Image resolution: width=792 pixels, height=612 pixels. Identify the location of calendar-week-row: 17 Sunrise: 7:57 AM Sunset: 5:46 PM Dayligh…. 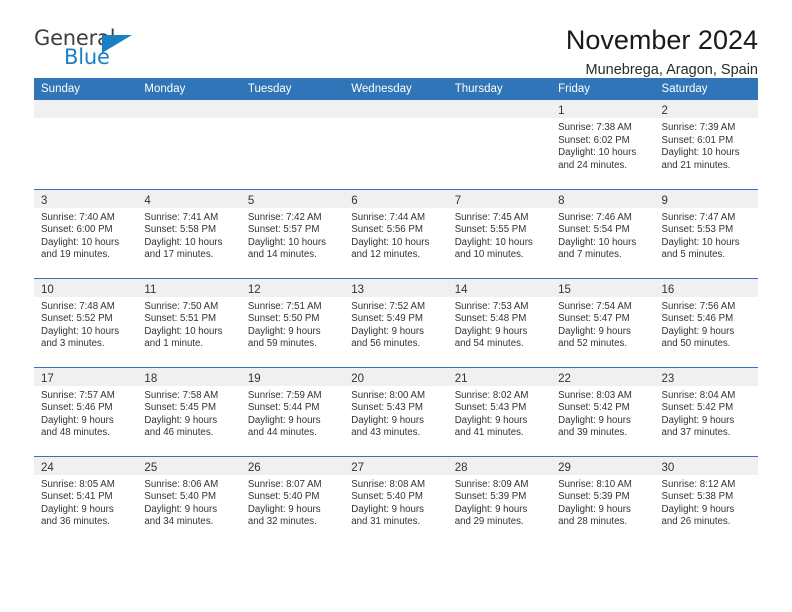
(396, 411).